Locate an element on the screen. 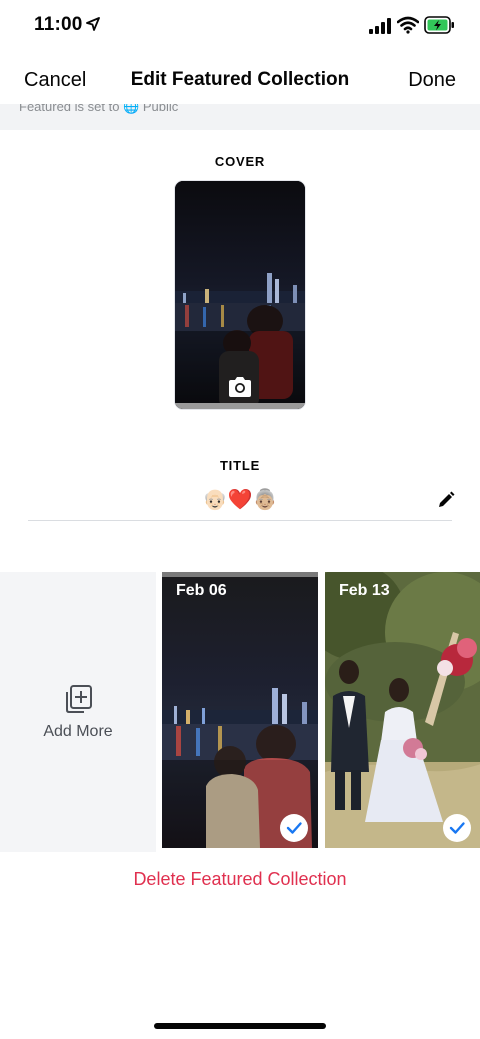  home-indicator is located at coordinates (240, 1026).